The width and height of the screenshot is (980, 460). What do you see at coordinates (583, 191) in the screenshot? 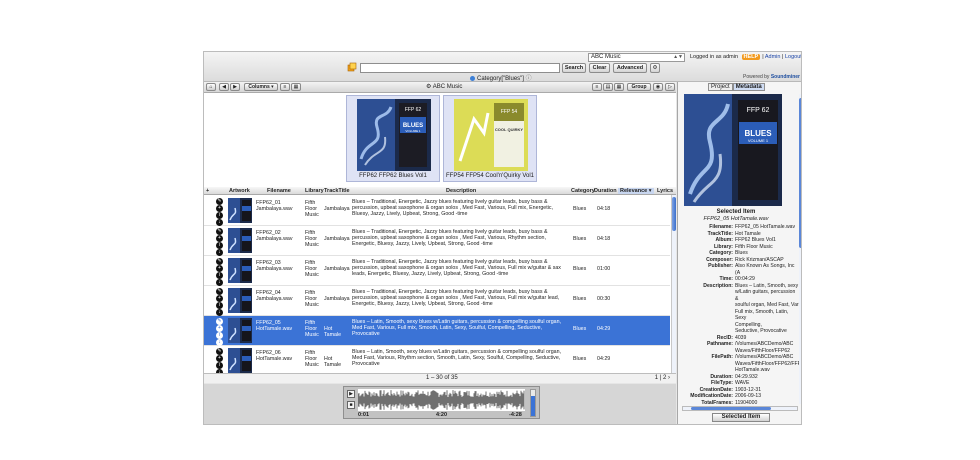
I see `col-category: Category` at bounding box center [583, 191].